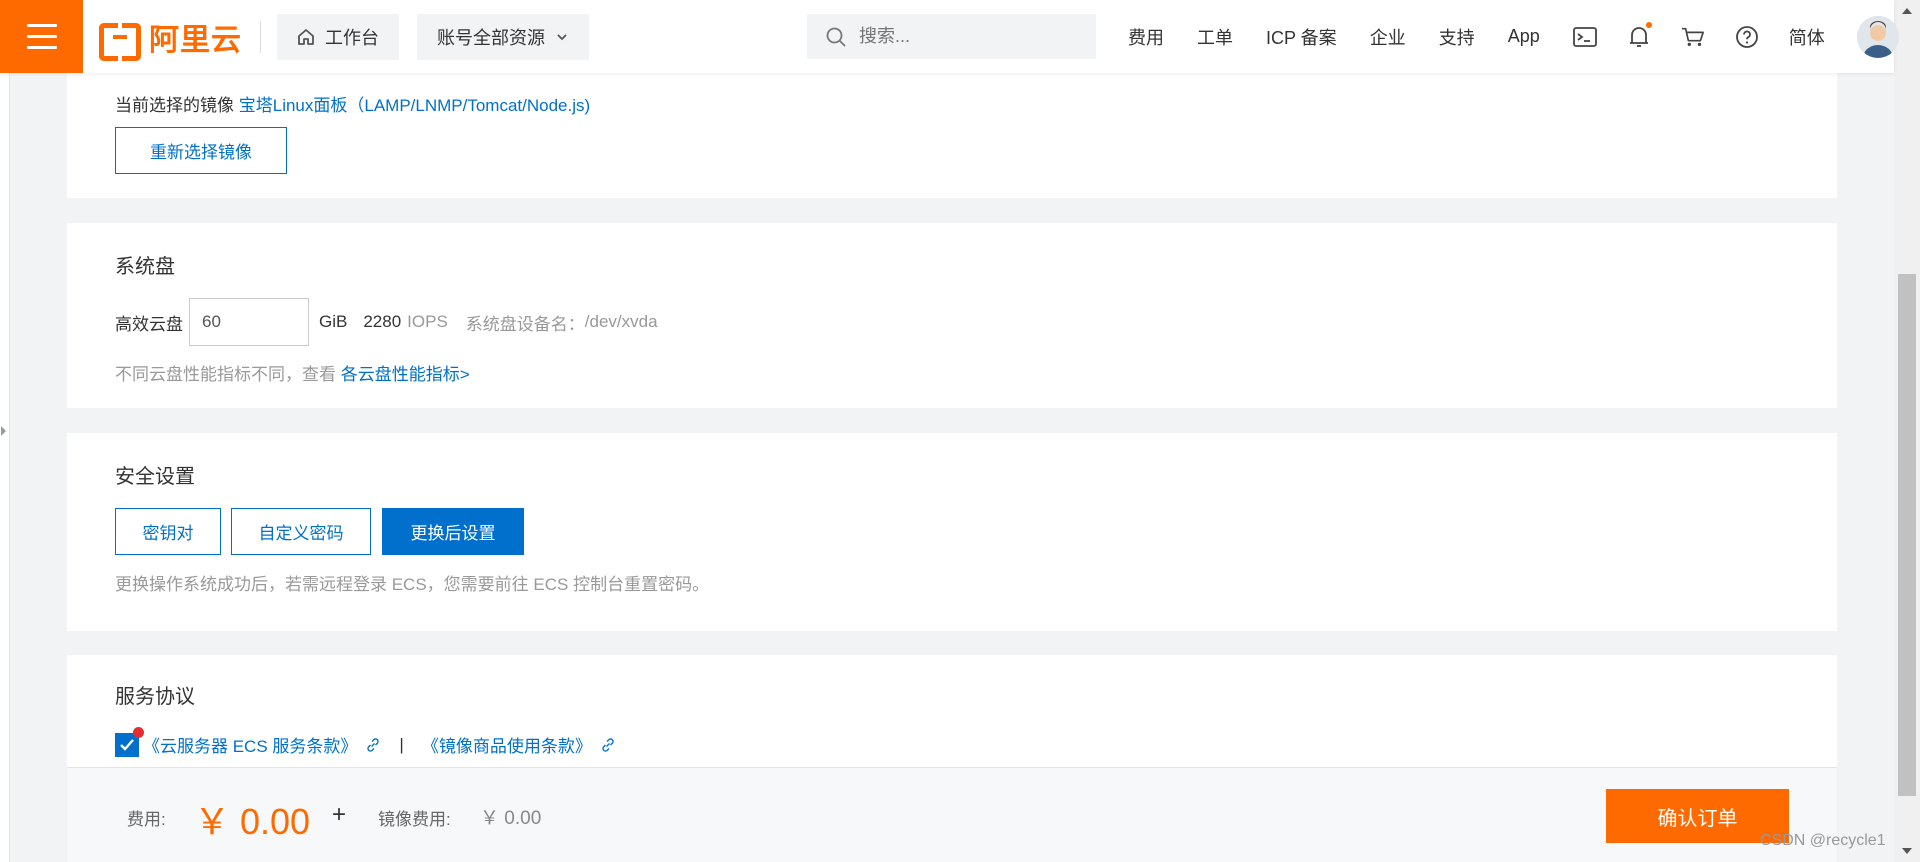 The height and width of the screenshot is (862, 1920). What do you see at coordinates (621, 321) in the screenshot?
I see `device-name-value: /dev/xvda` at bounding box center [621, 321].